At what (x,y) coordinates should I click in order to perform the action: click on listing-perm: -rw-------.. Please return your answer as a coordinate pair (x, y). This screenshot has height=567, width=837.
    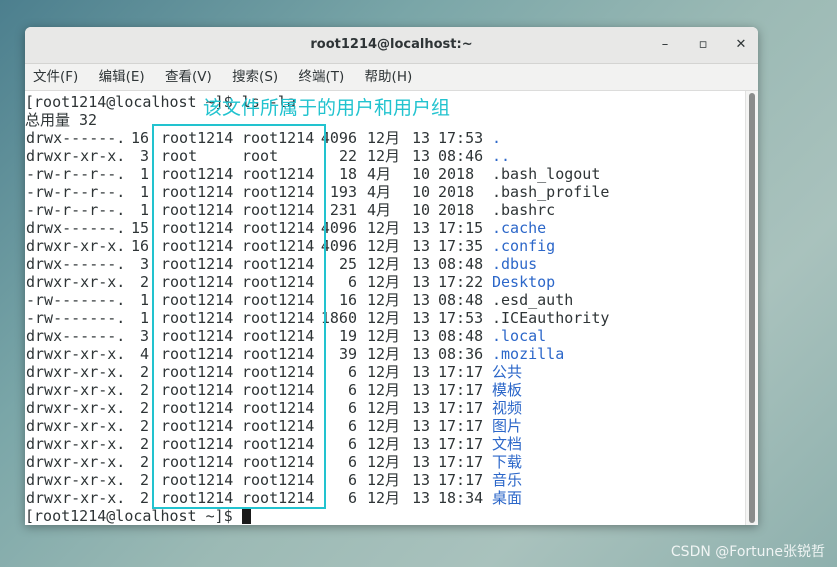
    Looking at the image, I should click on (76, 318).